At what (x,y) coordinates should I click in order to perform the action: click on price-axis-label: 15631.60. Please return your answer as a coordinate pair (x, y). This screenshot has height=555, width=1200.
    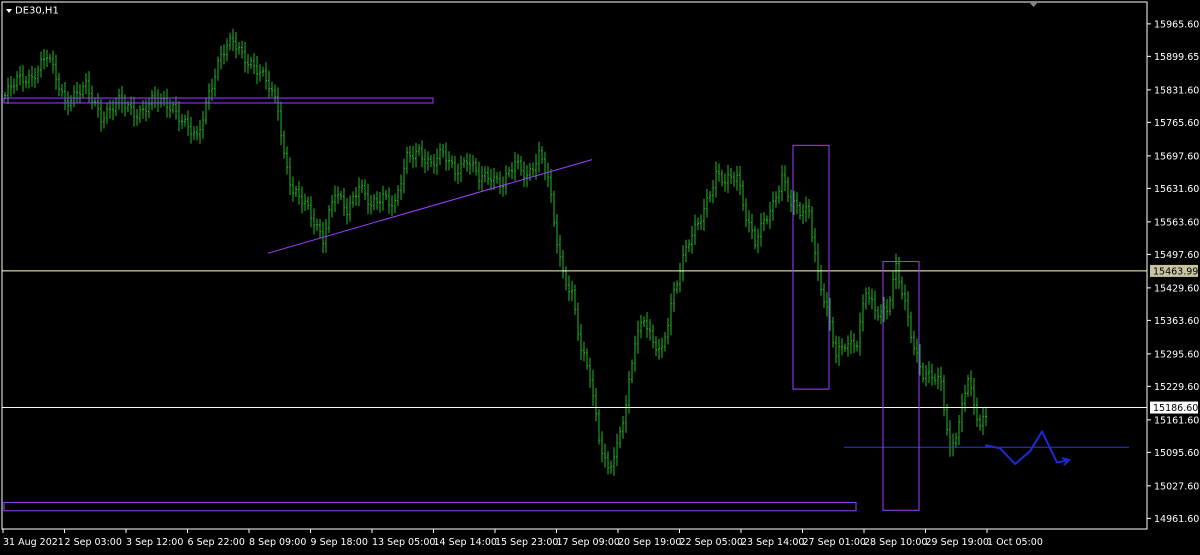
    Looking at the image, I should click on (1176, 189).